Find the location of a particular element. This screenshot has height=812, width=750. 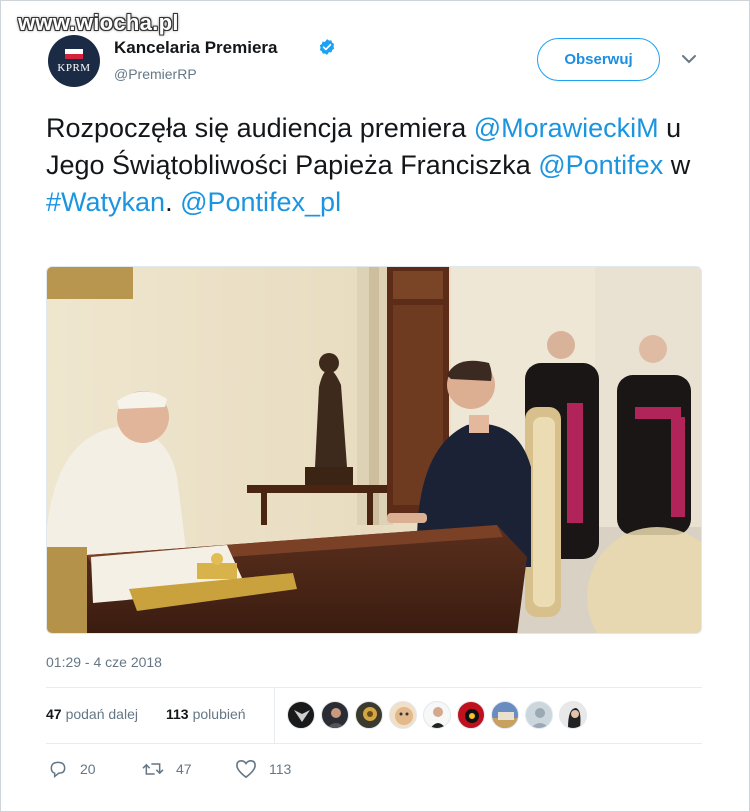

avatar-label: KPRM is located at coordinates (74, 67).